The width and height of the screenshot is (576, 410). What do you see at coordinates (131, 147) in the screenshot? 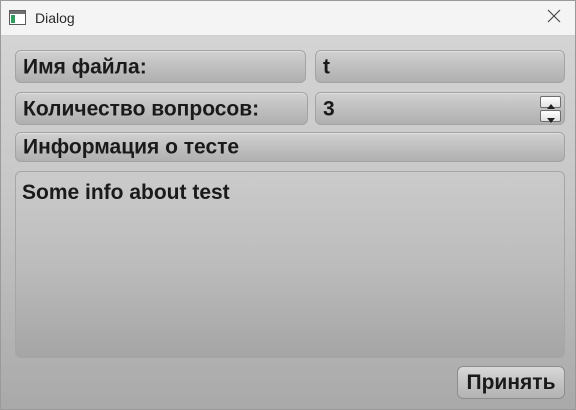
I see `test-info-header-text: Информация о тесте` at bounding box center [131, 147].